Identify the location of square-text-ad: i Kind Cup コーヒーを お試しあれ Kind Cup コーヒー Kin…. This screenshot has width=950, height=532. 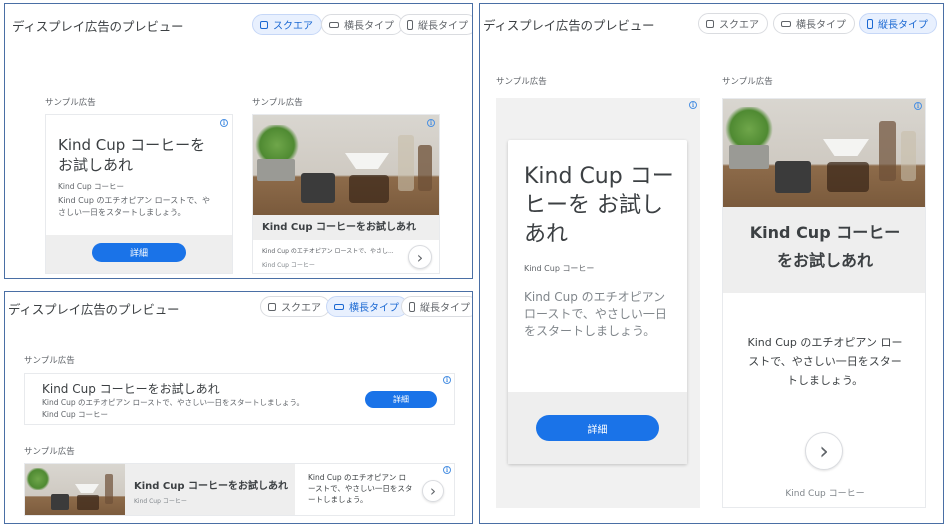
(139, 194).